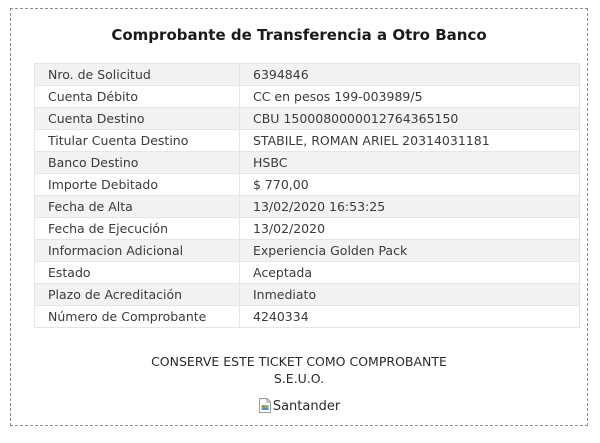 Image resolution: width=600 pixels, height=443 pixels. What do you see at coordinates (137, 118) in the screenshot?
I see `row-label: Cuenta Destino` at bounding box center [137, 118].